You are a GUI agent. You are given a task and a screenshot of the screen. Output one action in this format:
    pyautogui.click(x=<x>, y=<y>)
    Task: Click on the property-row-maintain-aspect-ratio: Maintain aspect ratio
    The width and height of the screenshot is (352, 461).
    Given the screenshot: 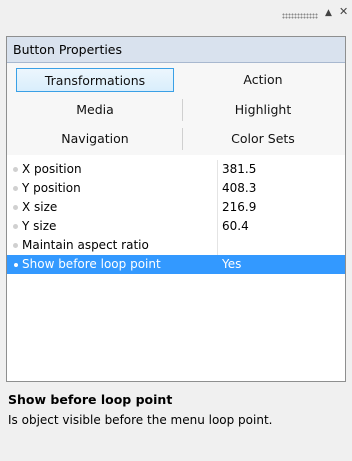 What is the action you would take?
    pyautogui.click(x=176, y=245)
    